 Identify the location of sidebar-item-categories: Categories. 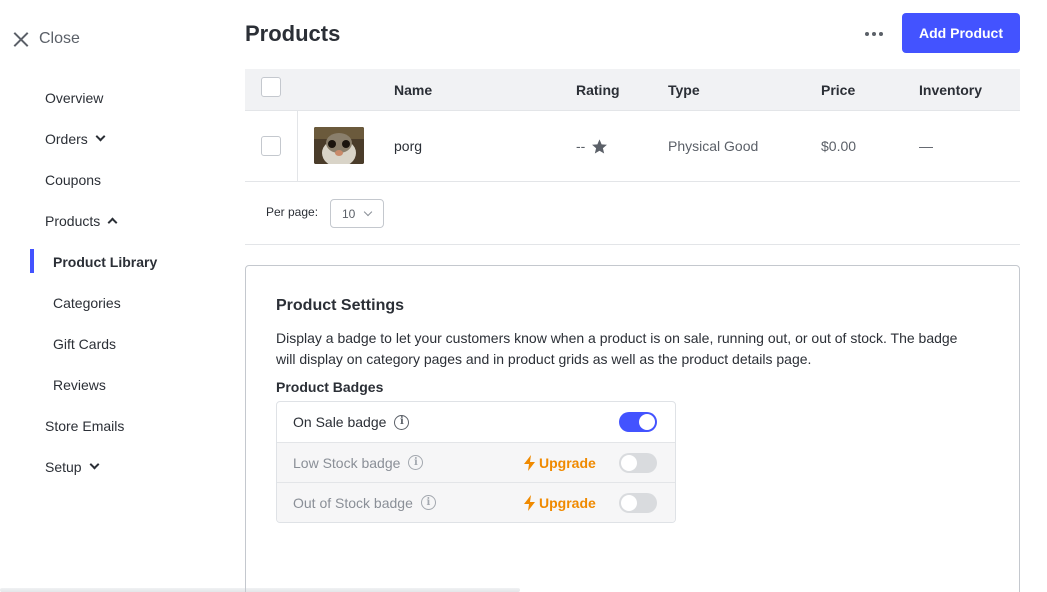
(107, 302).